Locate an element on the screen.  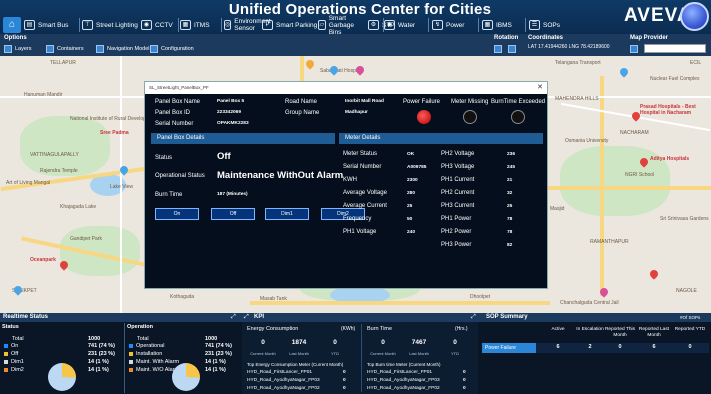
power-failure-indicator is located at coordinates (424, 117).